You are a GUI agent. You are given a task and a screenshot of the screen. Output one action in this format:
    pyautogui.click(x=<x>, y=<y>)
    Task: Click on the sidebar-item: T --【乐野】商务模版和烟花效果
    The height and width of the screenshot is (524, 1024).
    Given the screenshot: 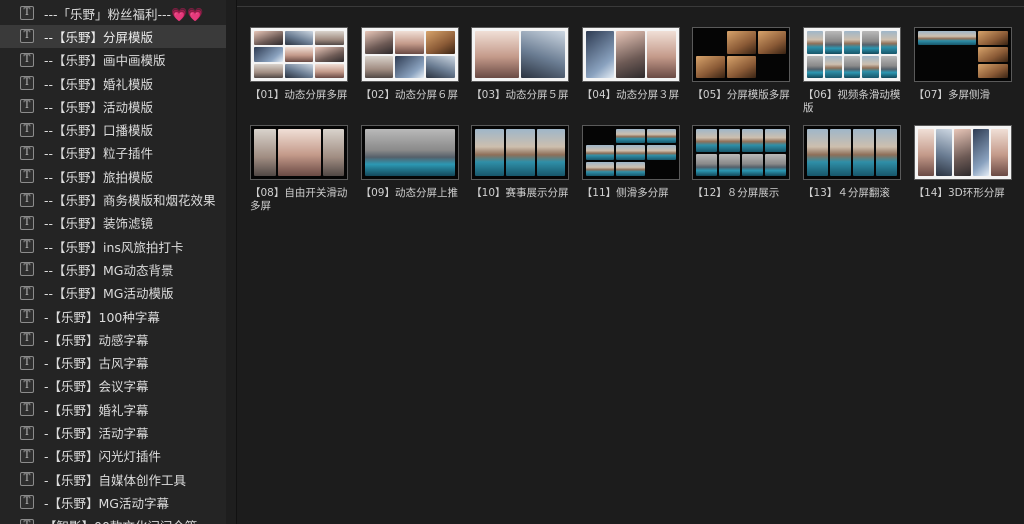 What is the action you would take?
    pyautogui.click(x=113, y=199)
    